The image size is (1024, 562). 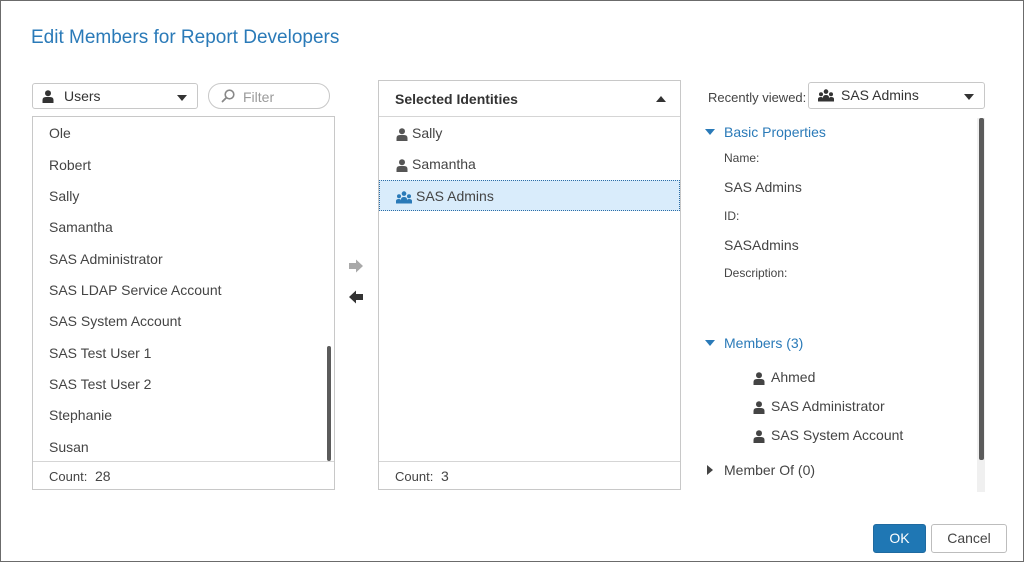 What do you see at coordinates (661, 99) in the screenshot?
I see `sort-ascending-icon` at bounding box center [661, 99].